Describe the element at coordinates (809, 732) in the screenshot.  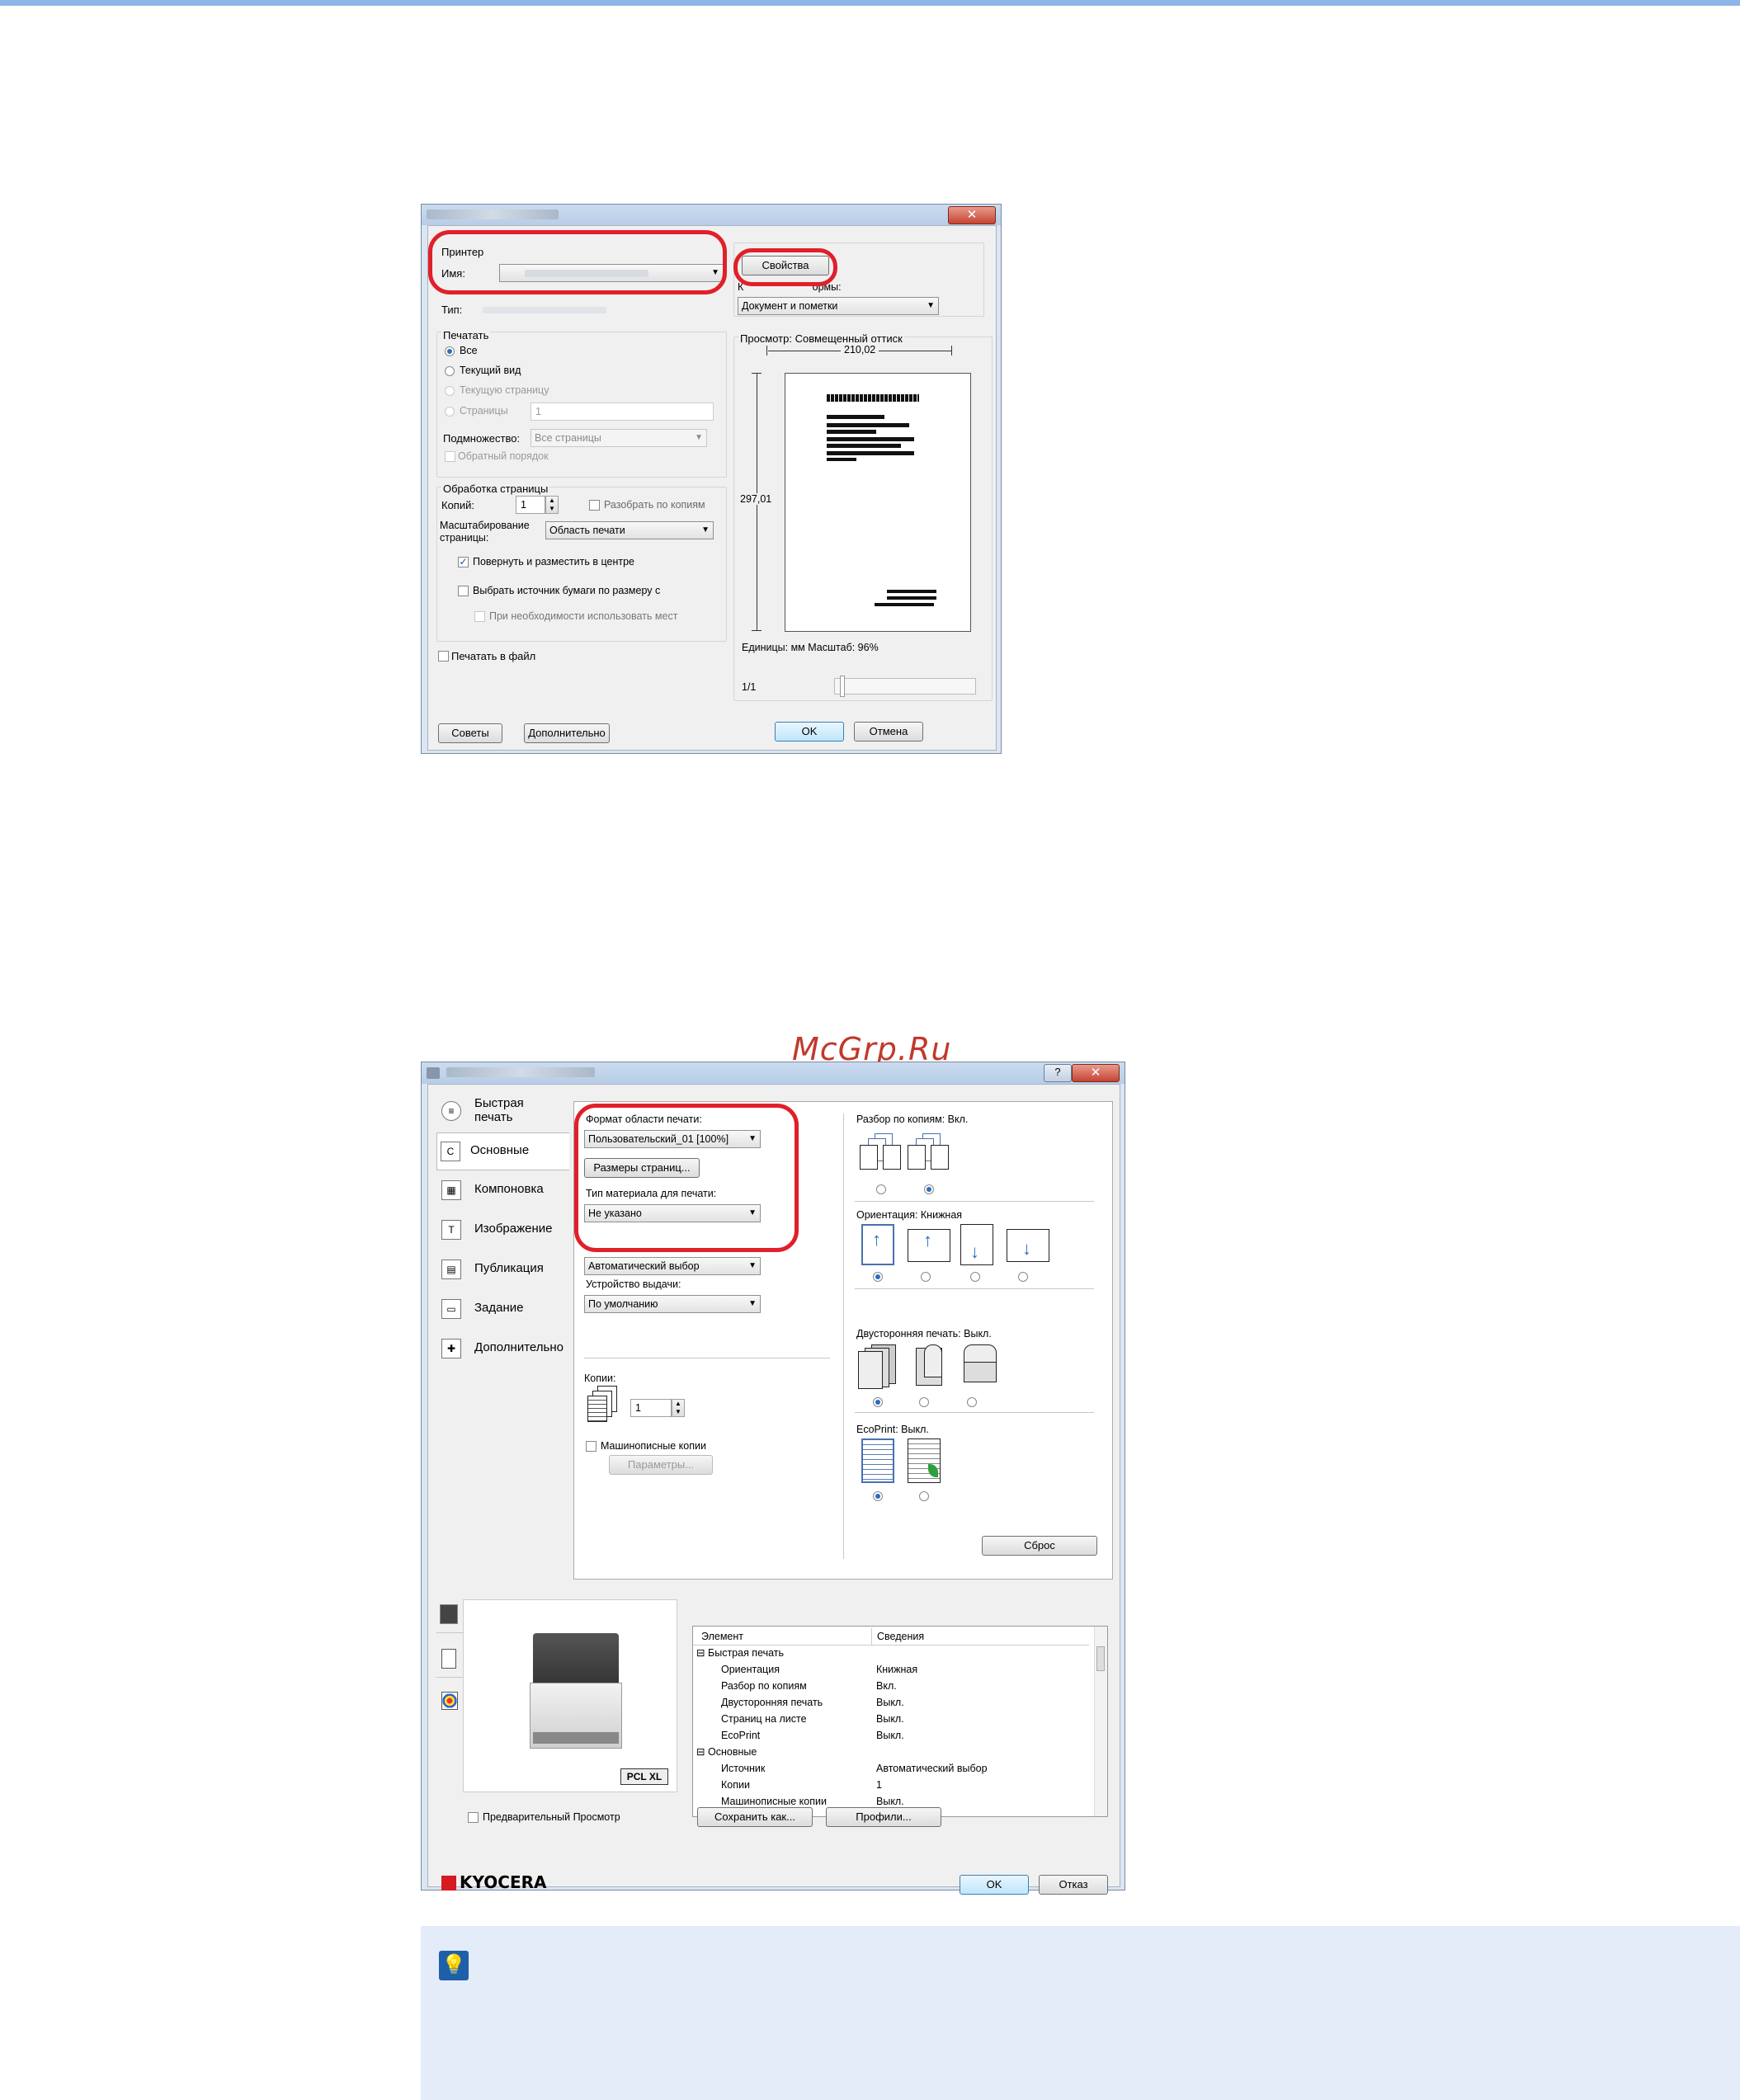
I see `ok-button: OK` at that location.